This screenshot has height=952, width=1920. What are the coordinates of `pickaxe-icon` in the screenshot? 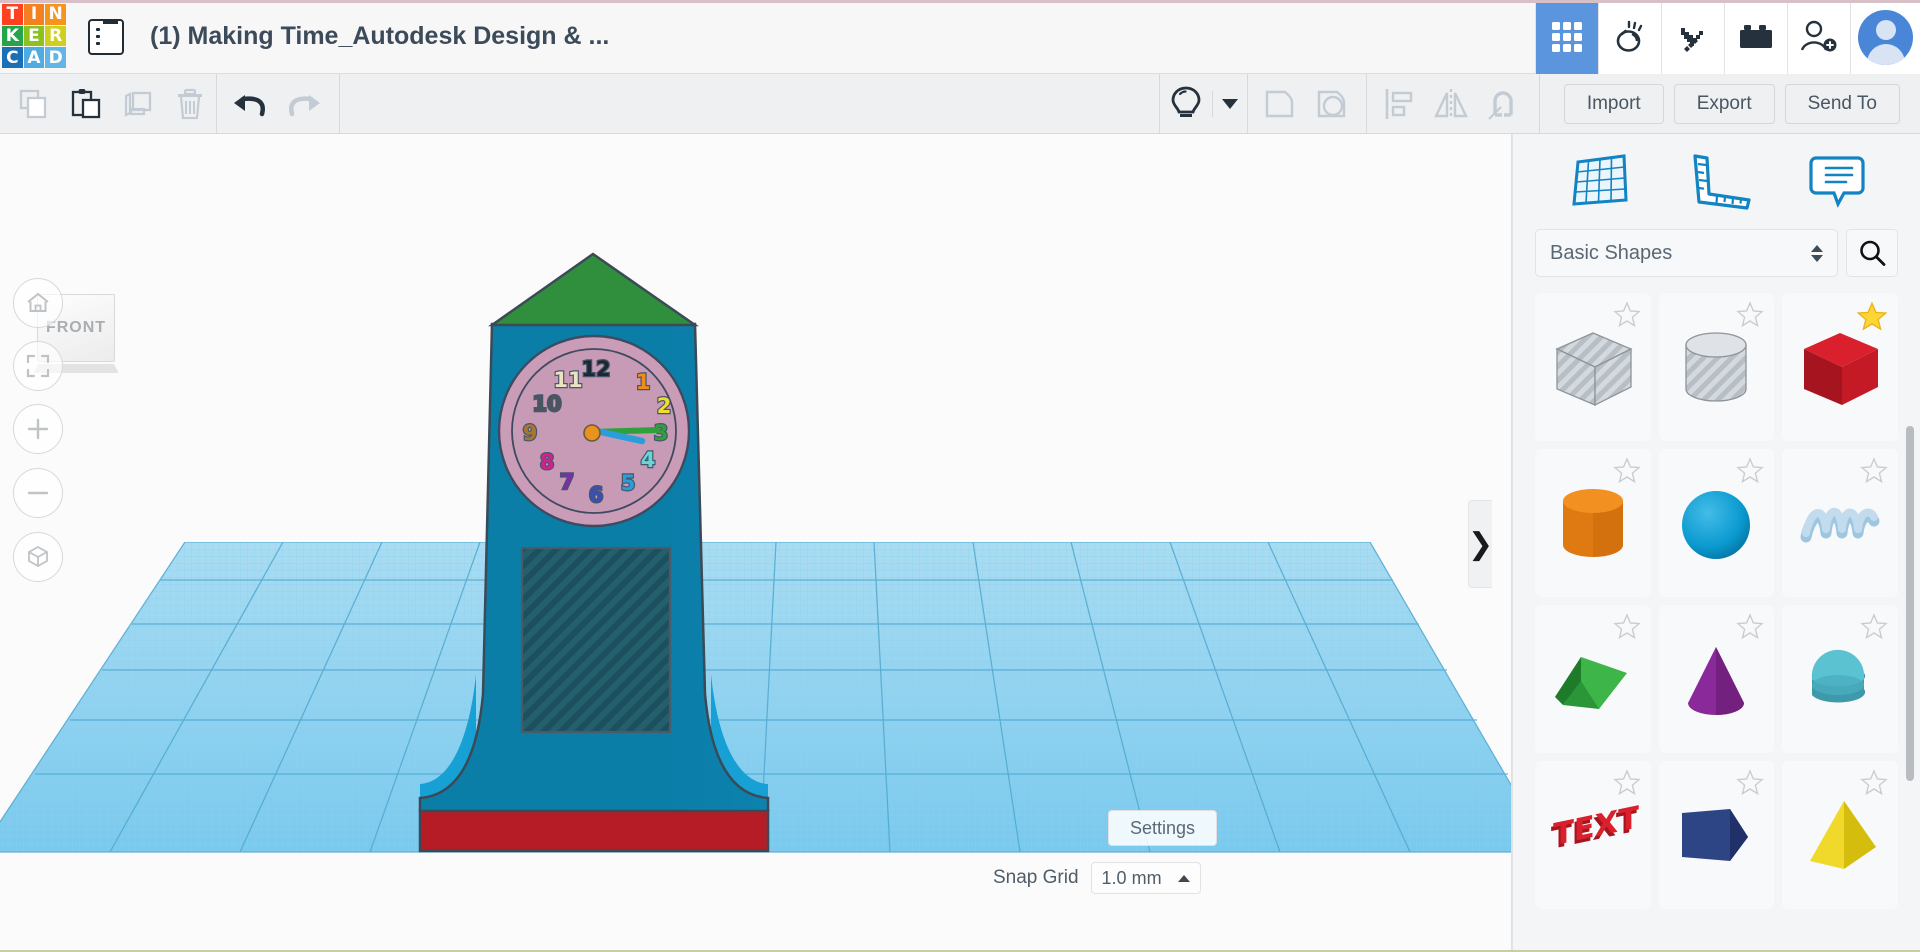 It's located at (1692, 37).